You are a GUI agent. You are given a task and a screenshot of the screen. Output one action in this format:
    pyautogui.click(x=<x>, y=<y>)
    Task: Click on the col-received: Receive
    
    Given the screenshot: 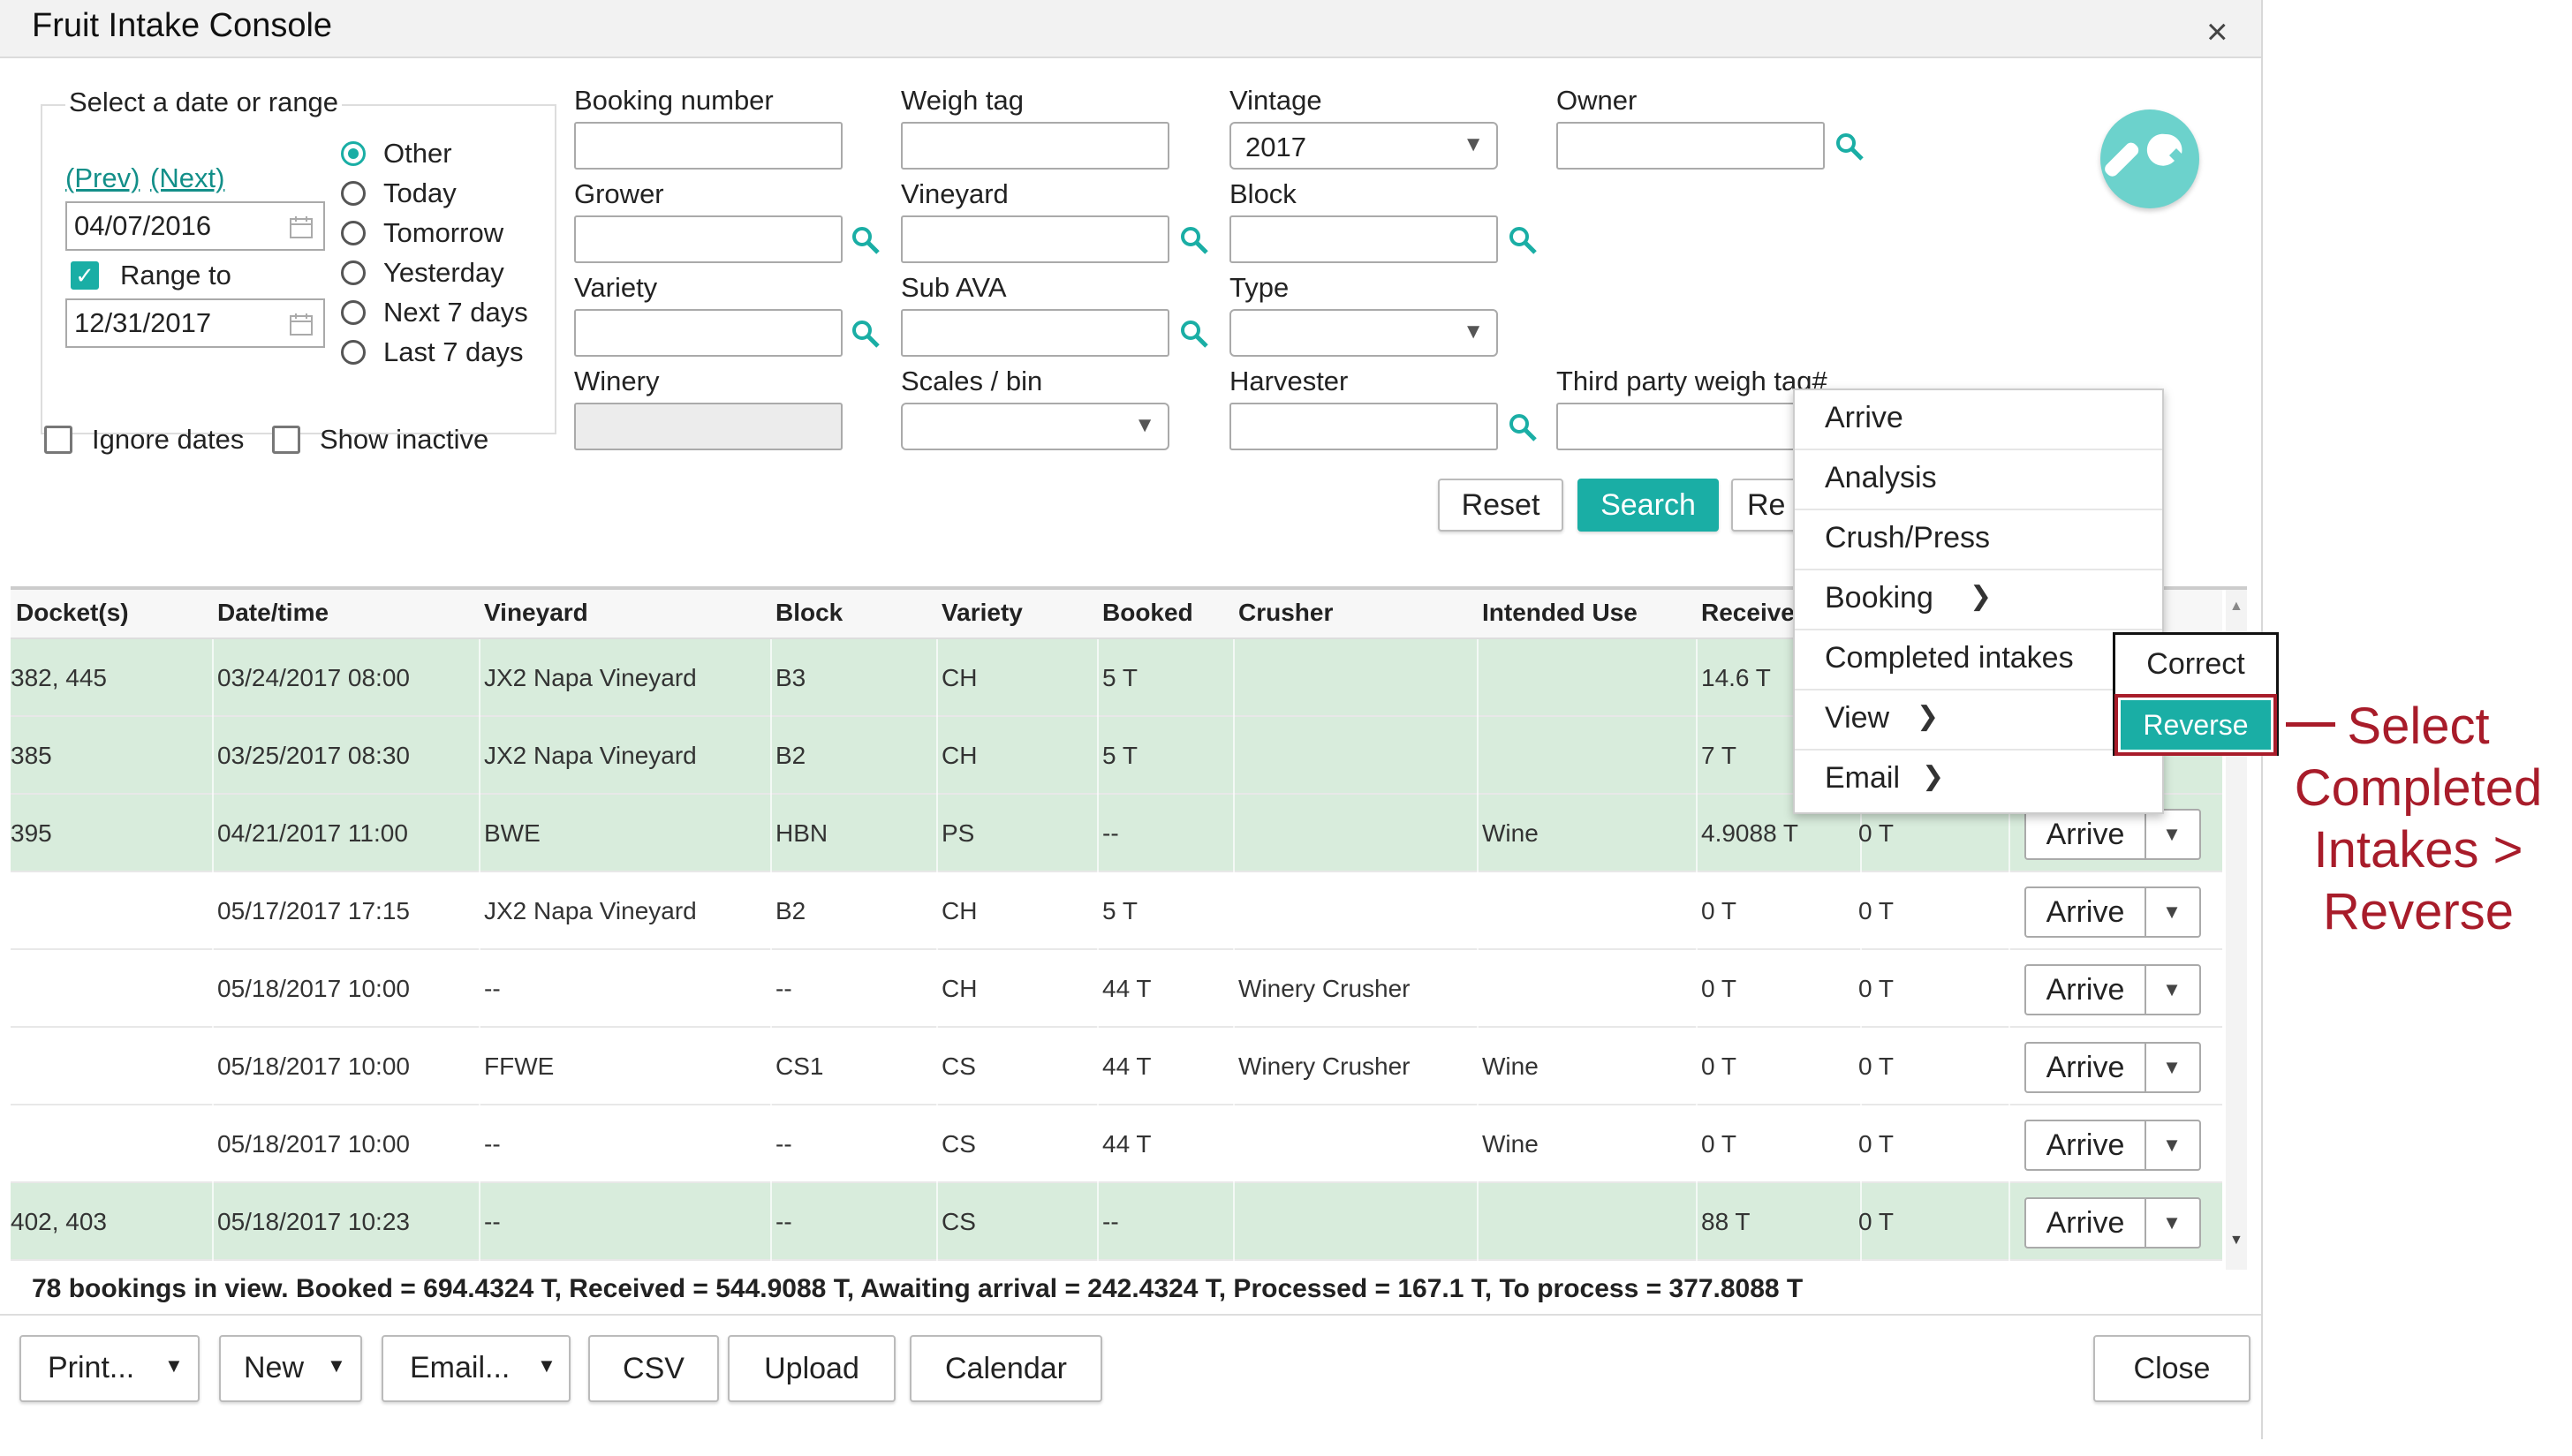 What is the action you would take?
    pyautogui.click(x=1748, y=613)
    